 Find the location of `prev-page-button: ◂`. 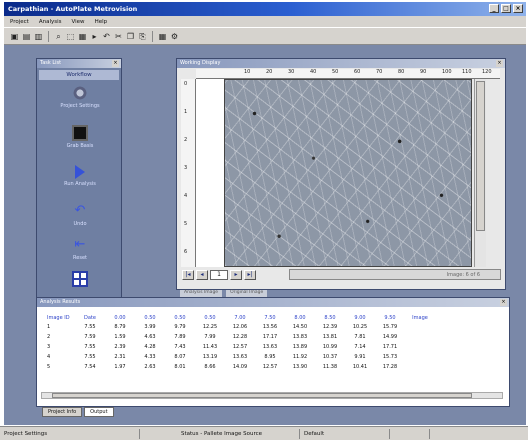

prev-page-button: ◂ is located at coordinates (202, 275).